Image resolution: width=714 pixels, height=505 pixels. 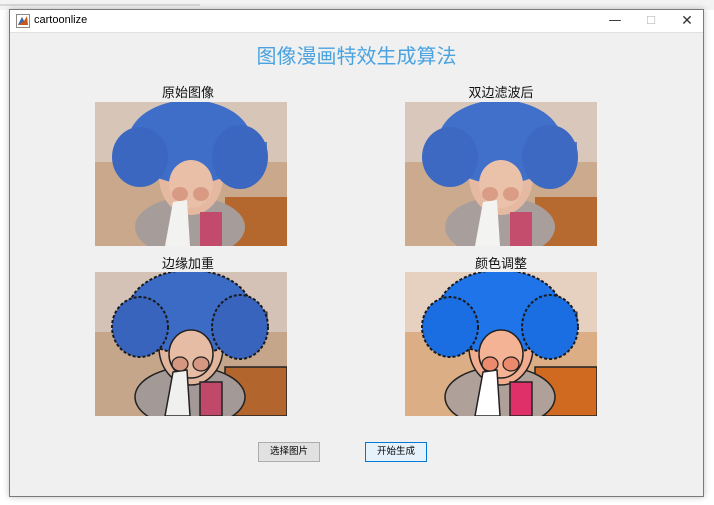 I want to click on minimize-button: —, so click(x=615, y=21).